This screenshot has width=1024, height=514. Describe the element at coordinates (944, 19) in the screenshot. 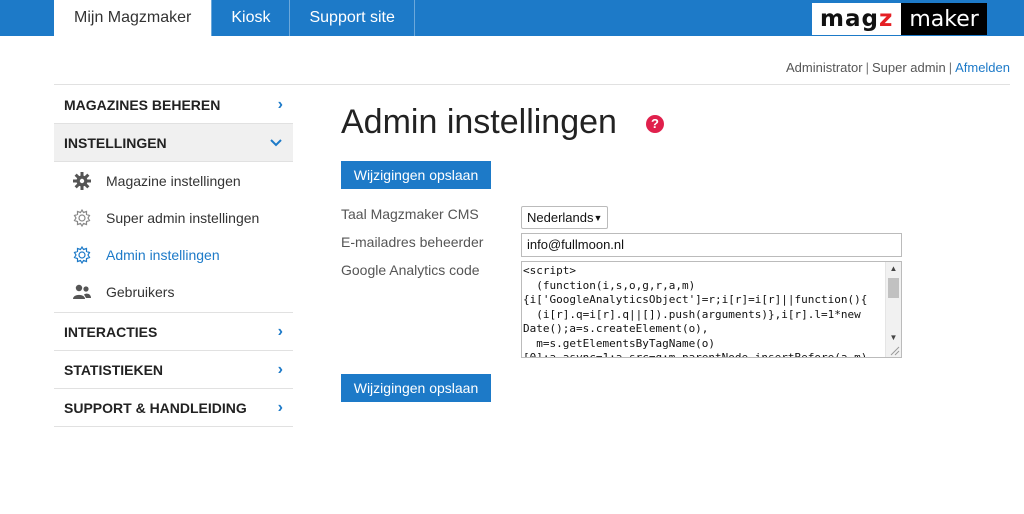

I see `logo-maker: maker` at that location.